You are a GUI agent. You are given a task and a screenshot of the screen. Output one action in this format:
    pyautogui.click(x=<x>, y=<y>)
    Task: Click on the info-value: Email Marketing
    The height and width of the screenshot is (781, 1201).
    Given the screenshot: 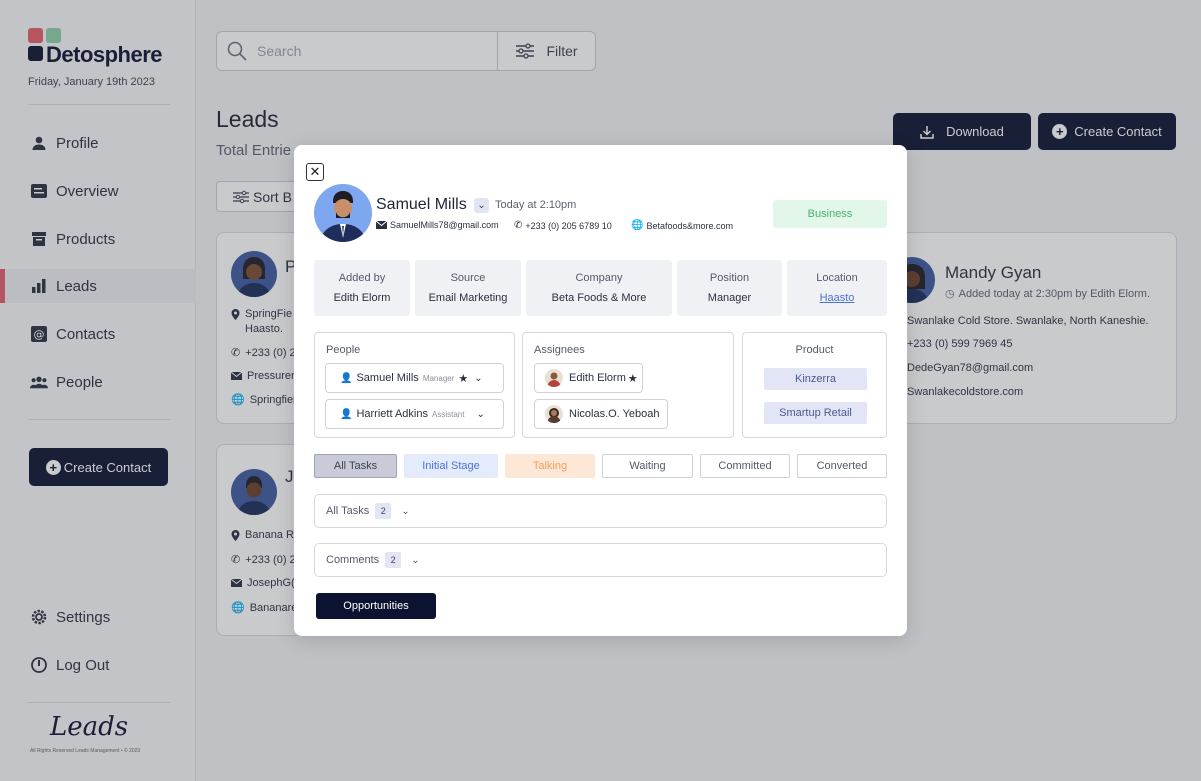 What is the action you would take?
    pyautogui.click(x=468, y=298)
    